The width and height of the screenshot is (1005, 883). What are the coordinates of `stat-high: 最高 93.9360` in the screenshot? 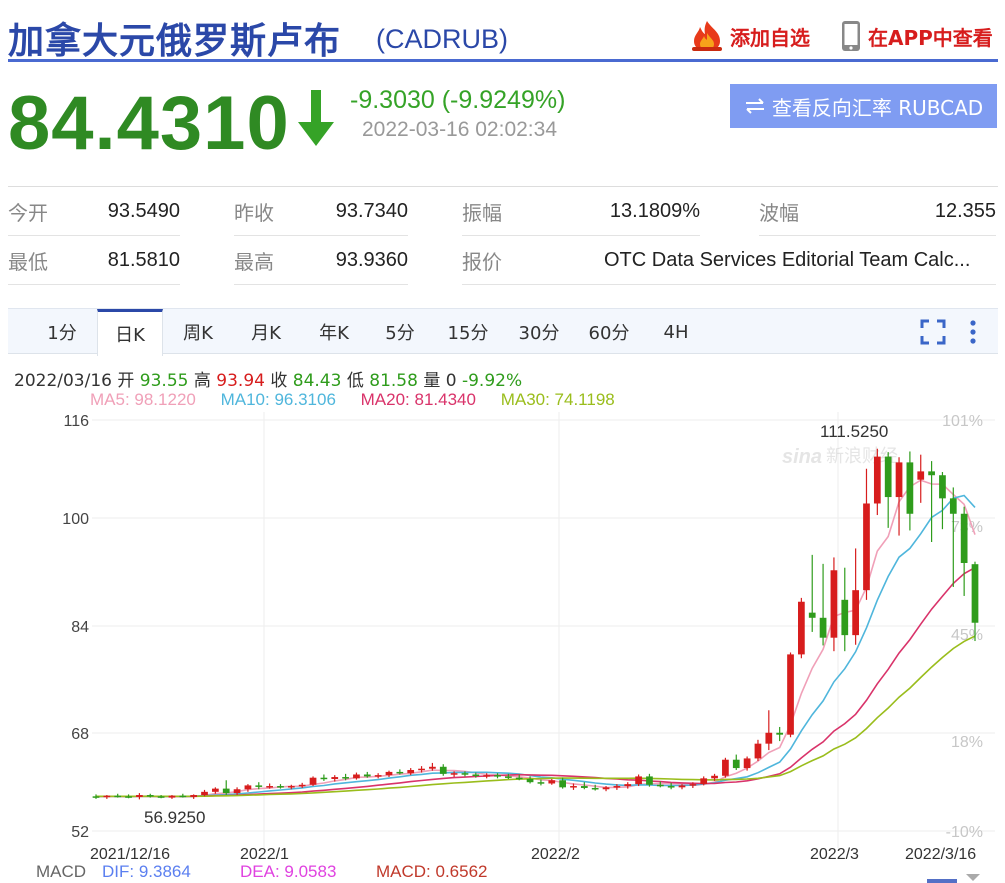 It's located at (321, 260).